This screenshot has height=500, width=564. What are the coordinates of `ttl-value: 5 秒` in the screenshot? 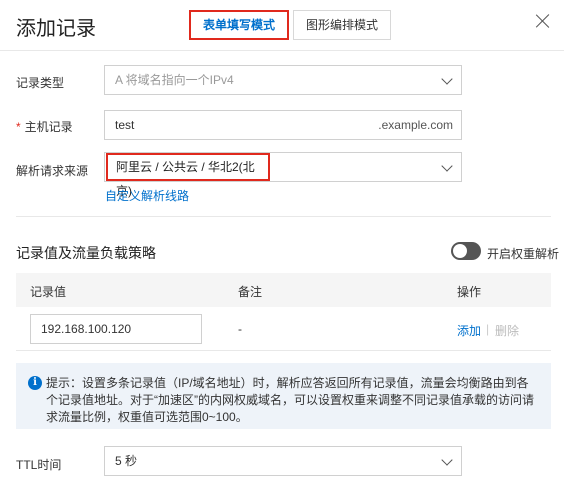 It's located at (126, 461).